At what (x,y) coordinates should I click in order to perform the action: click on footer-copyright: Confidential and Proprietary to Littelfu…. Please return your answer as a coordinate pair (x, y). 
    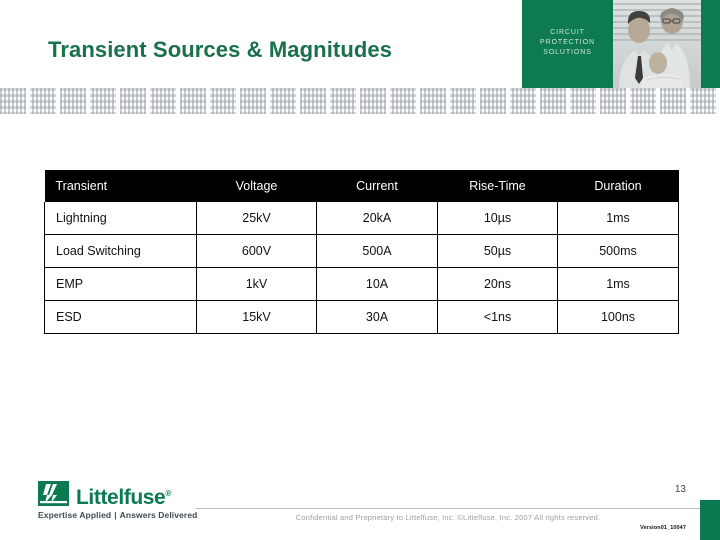
    Looking at the image, I should click on (448, 517).